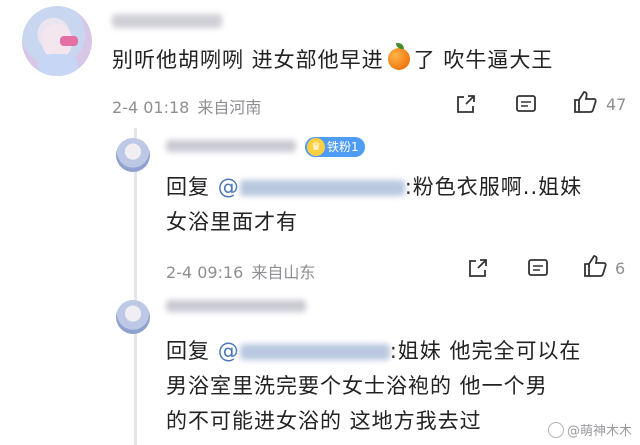 This screenshot has height=445, width=640. I want to click on main-comment-text-before: 别听他胡咧咧 进女部他早进, so click(248, 60).